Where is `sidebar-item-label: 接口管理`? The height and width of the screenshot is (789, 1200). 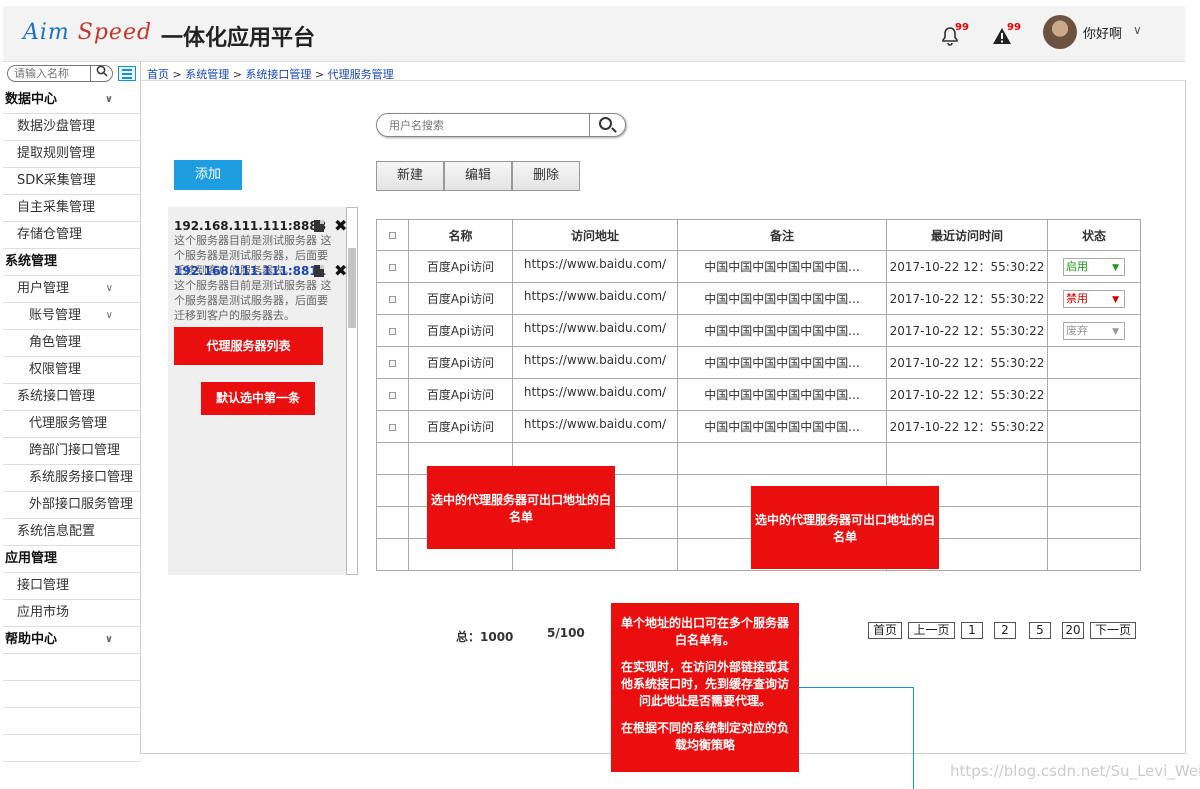
sidebar-item-label: 接口管理 is located at coordinates (43, 585).